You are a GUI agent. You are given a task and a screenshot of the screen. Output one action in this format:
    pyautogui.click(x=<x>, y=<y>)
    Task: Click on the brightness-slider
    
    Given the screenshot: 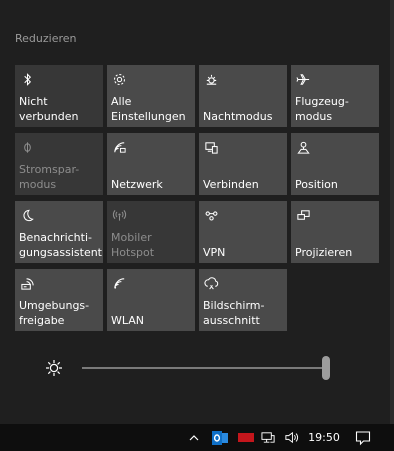 What is the action you would take?
    pyautogui.click(x=206, y=368)
    